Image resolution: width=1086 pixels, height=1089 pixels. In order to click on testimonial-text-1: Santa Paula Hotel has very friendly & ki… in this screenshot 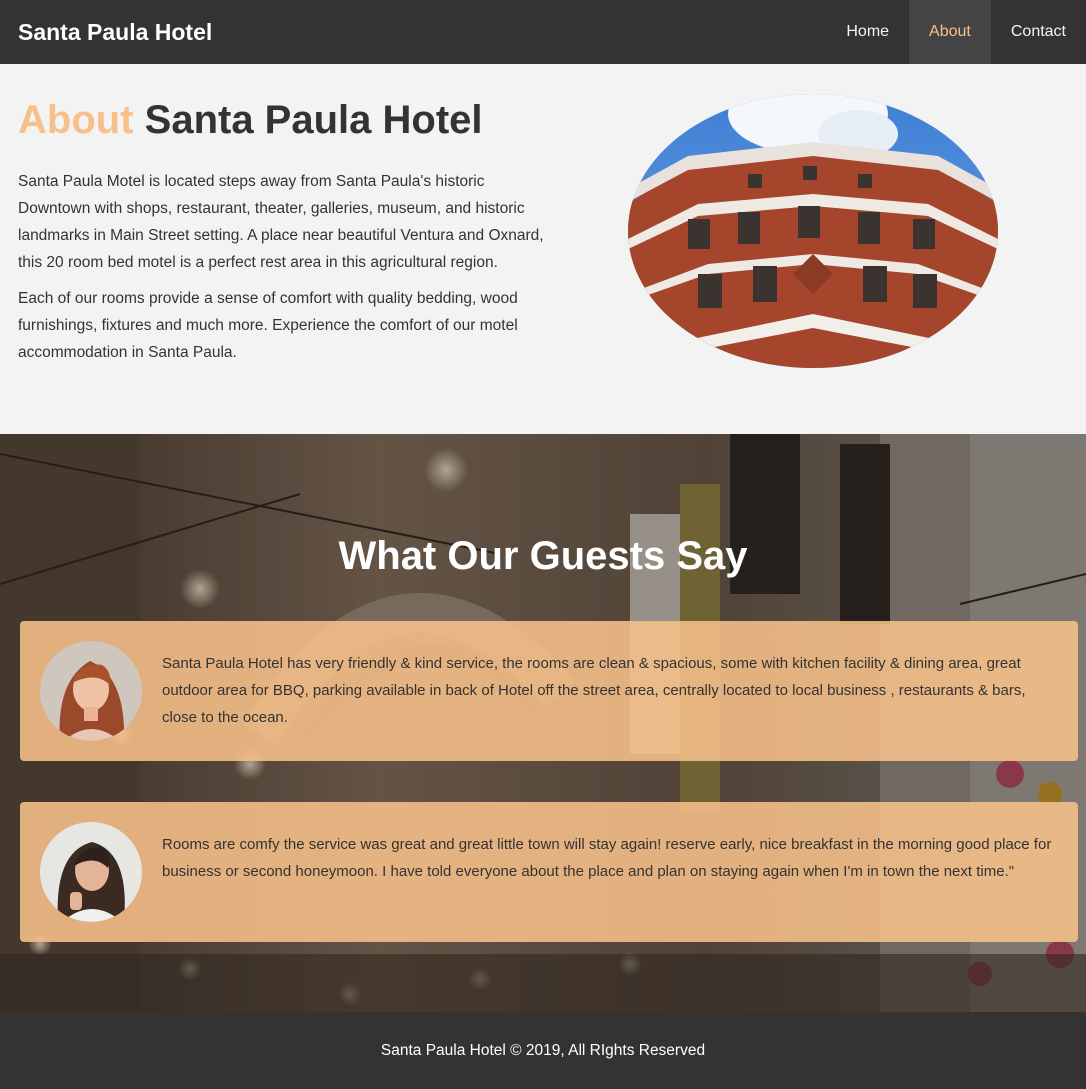, I will do `click(594, 690)`.